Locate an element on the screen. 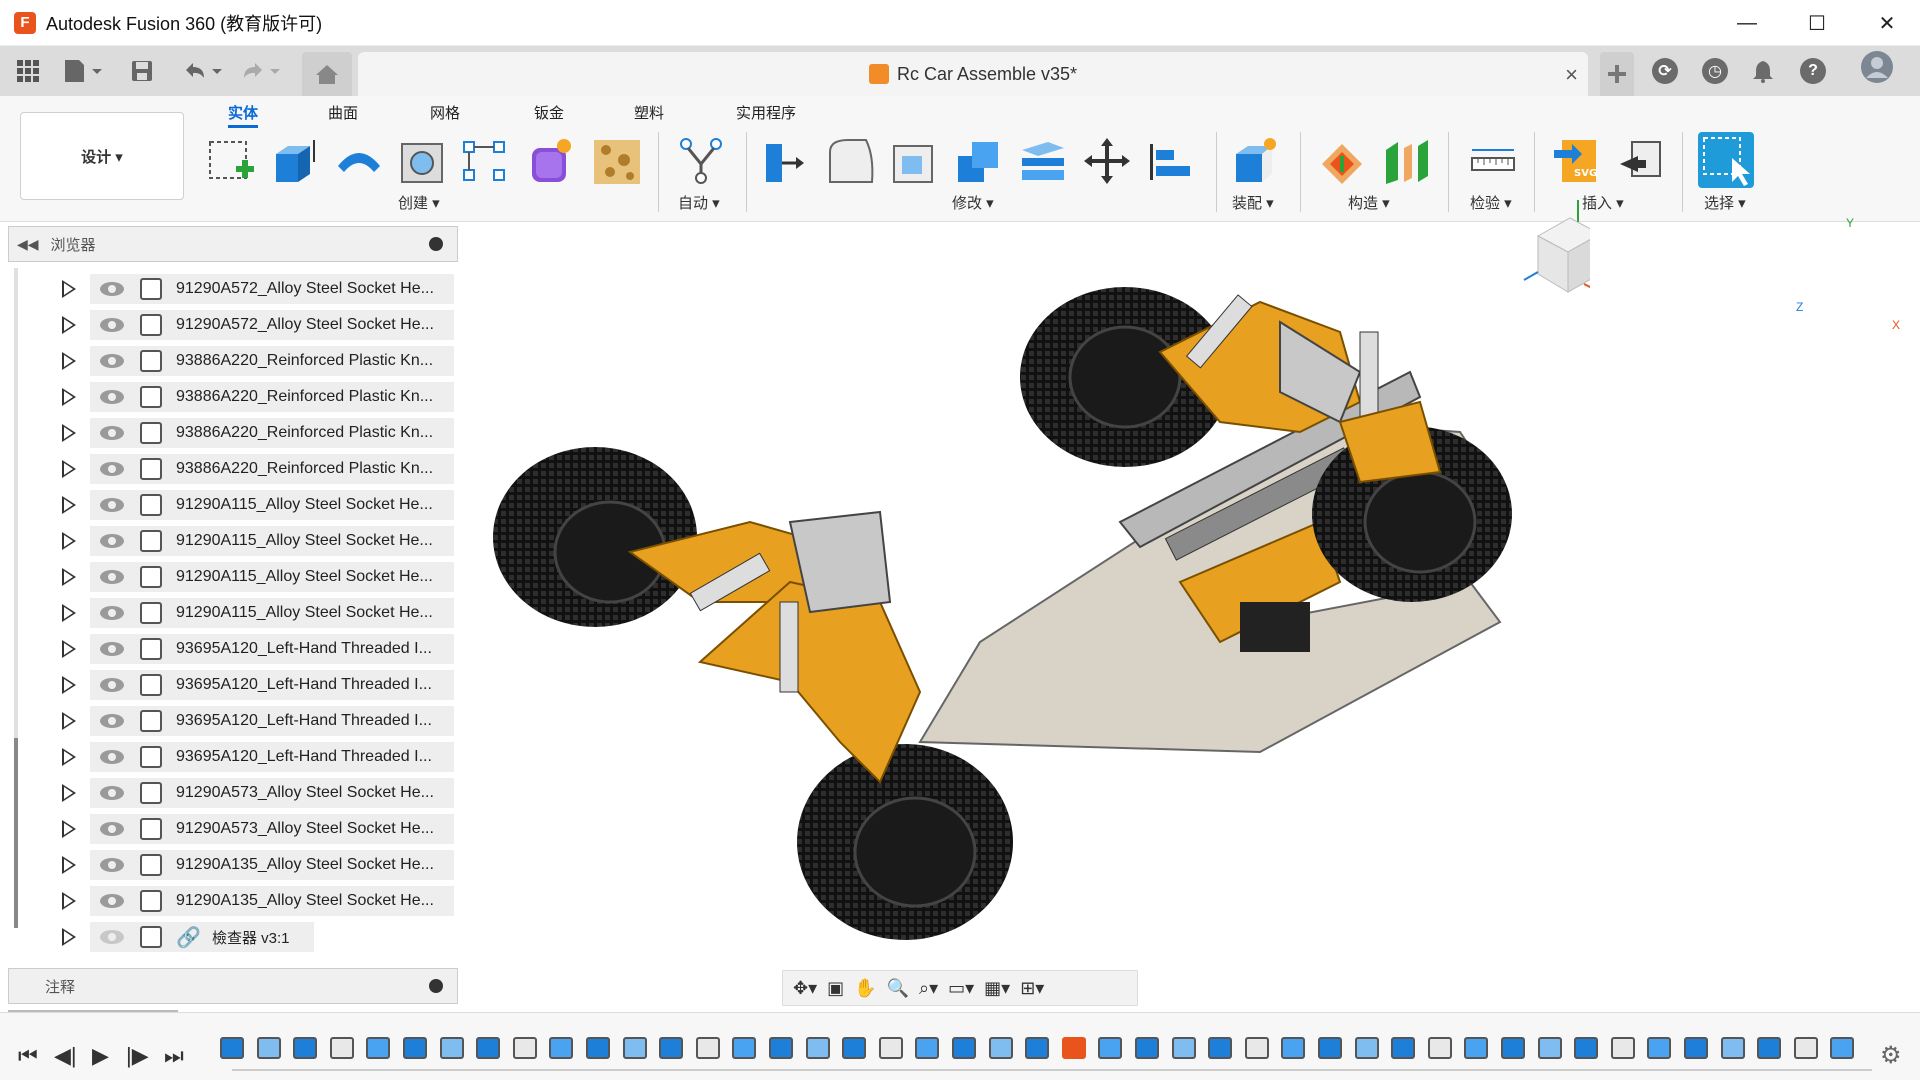  close-window-button: ✕ is located at coordinates (1886, 23).